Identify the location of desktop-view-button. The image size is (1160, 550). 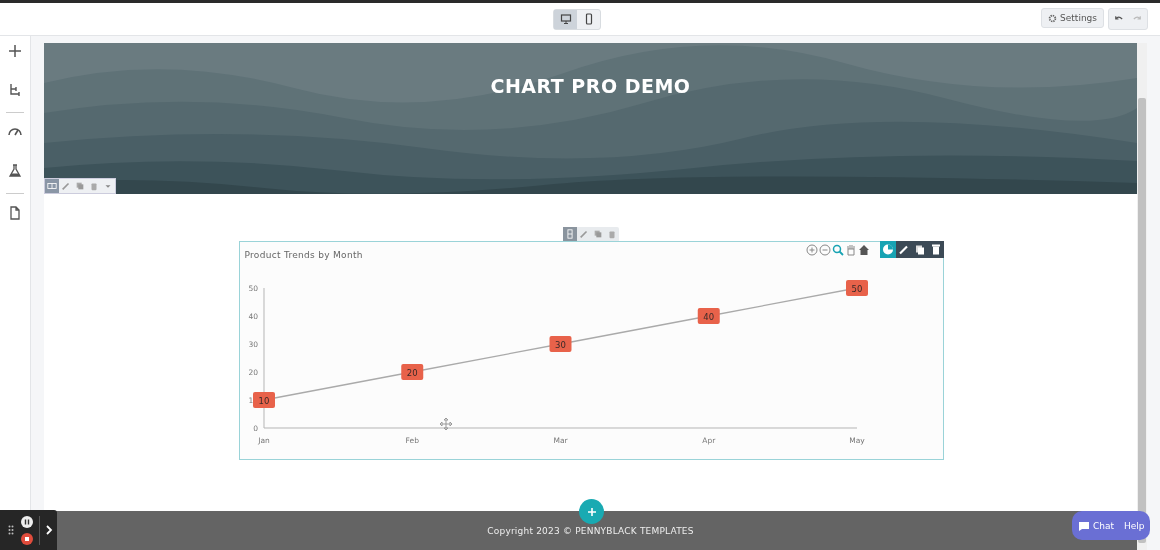
(565, 19).